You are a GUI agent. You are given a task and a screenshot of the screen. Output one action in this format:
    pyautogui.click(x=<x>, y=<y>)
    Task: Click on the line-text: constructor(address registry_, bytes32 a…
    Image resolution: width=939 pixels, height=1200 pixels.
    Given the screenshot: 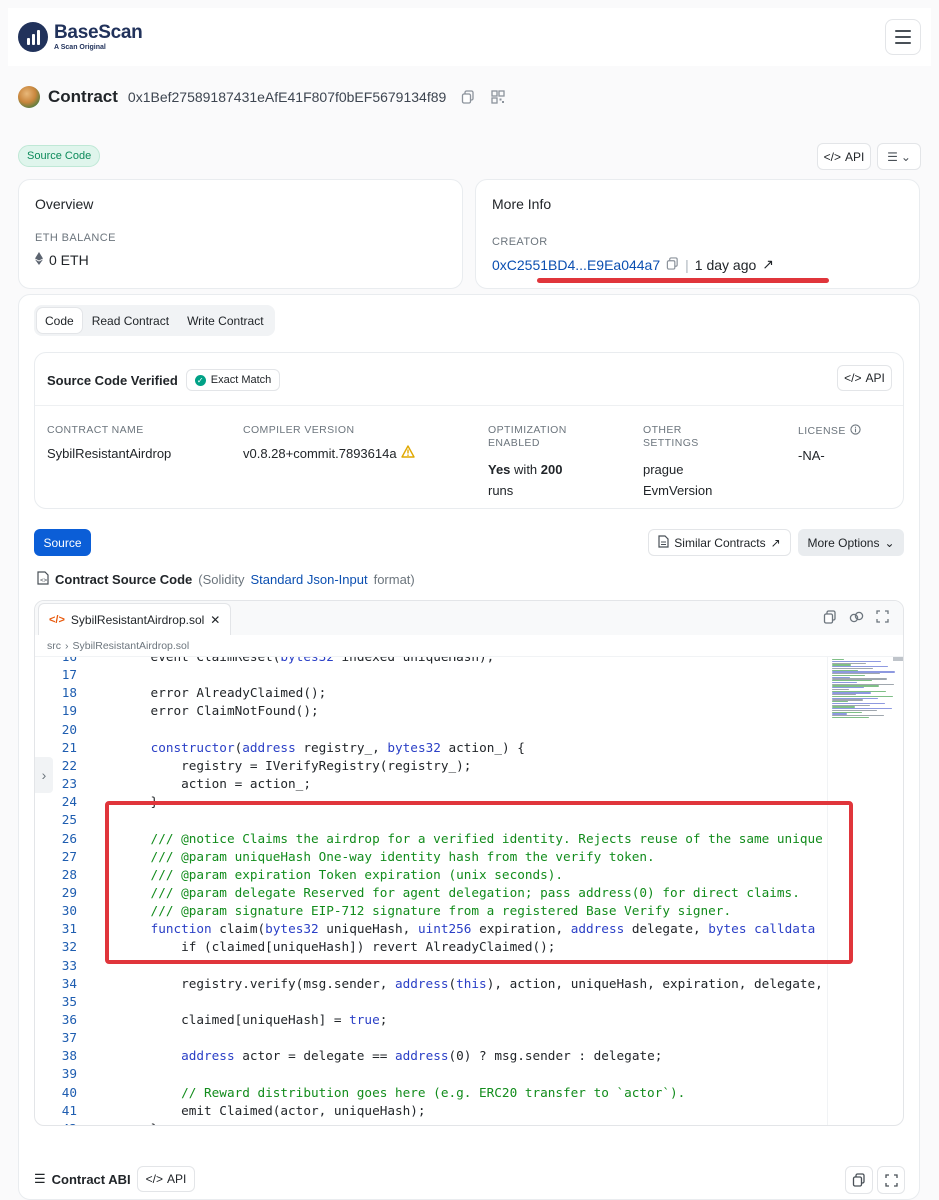 What is the action you would take?
    pyautogui.click(x=337, y=747)
    